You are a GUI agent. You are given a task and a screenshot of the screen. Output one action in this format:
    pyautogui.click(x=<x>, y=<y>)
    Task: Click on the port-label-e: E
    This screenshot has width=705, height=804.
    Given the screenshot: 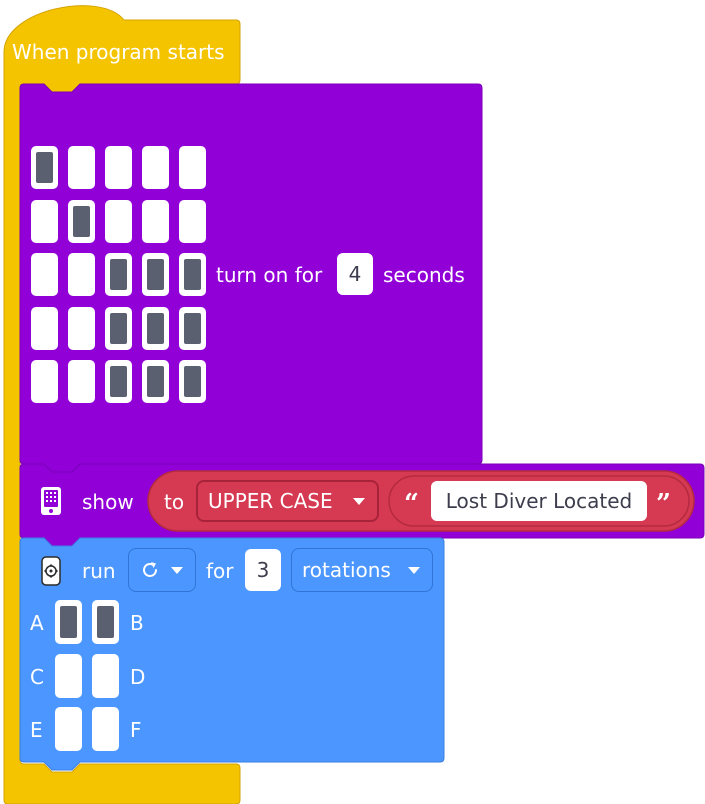 What is the action you would take?
    pyautogui.click(x=36, y=730)
    